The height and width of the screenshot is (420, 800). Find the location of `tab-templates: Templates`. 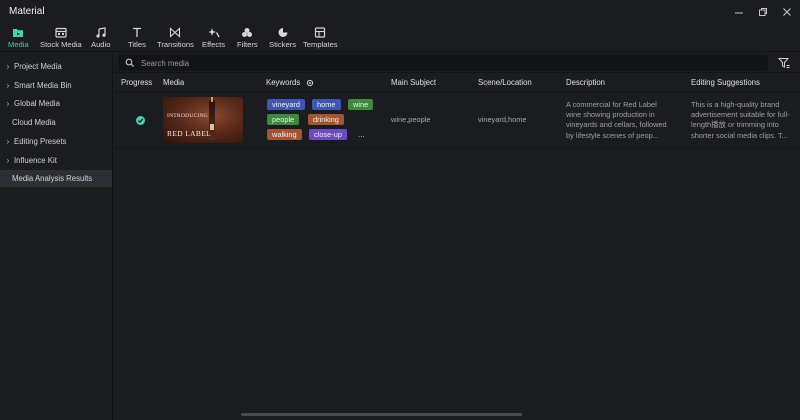

tab-templates: Templates is located at coordinates (320, 39).